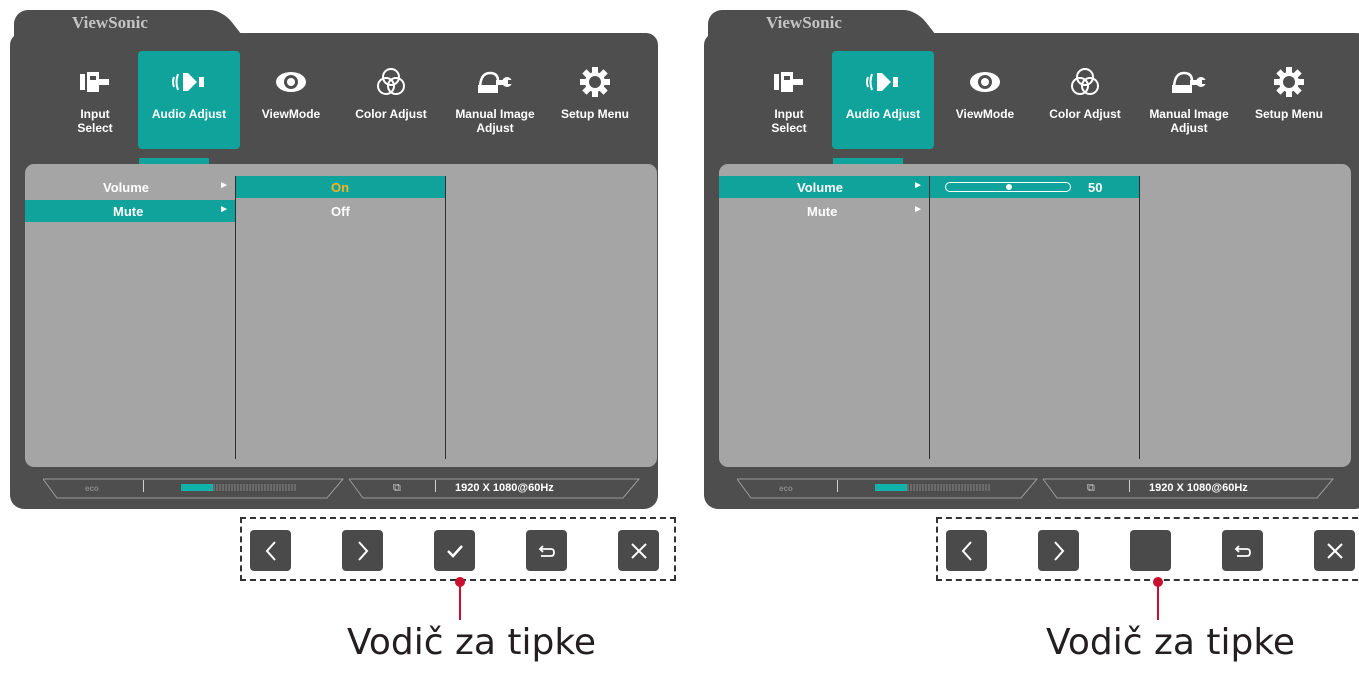 This screenshot has width=1359, height=689. I want to click on input-select-icon, so click(95, 82).